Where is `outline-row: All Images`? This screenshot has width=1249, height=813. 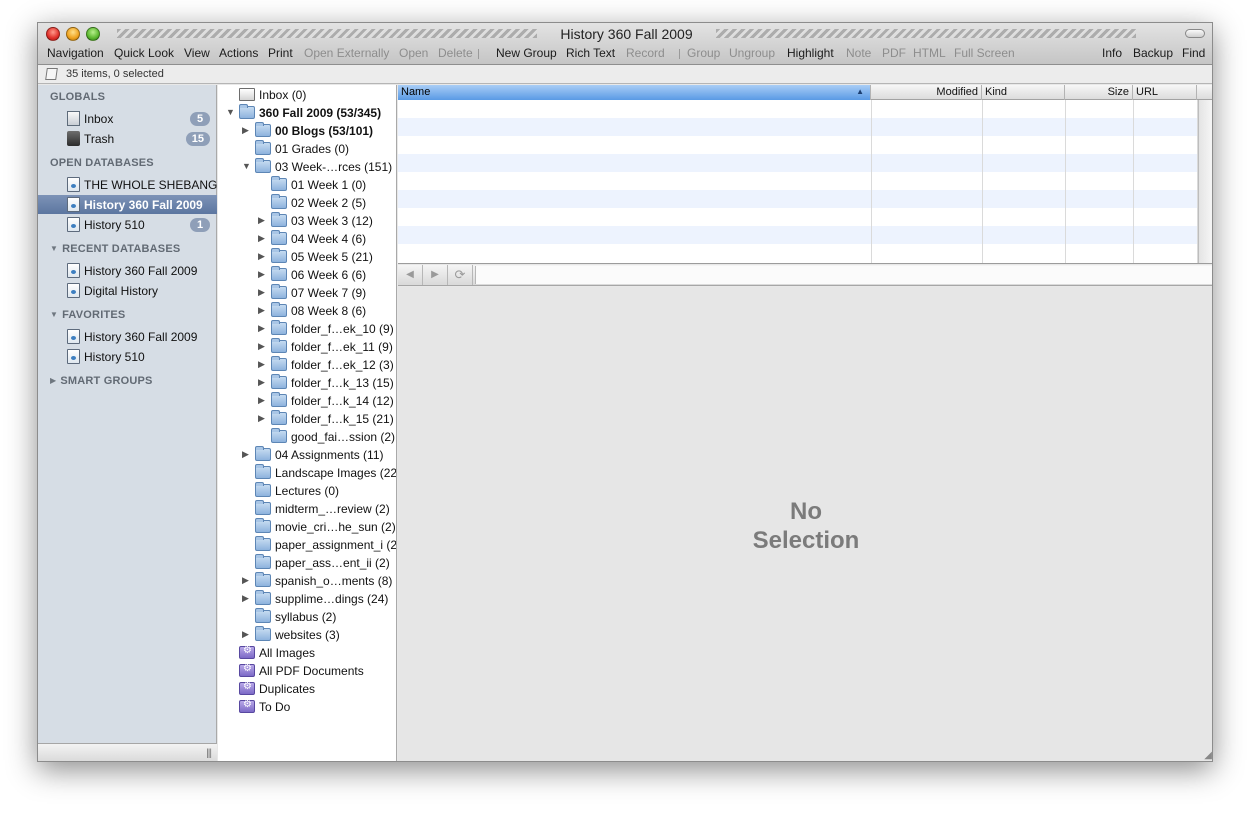 outline-row: All Images is located at coordinates (307, 653).